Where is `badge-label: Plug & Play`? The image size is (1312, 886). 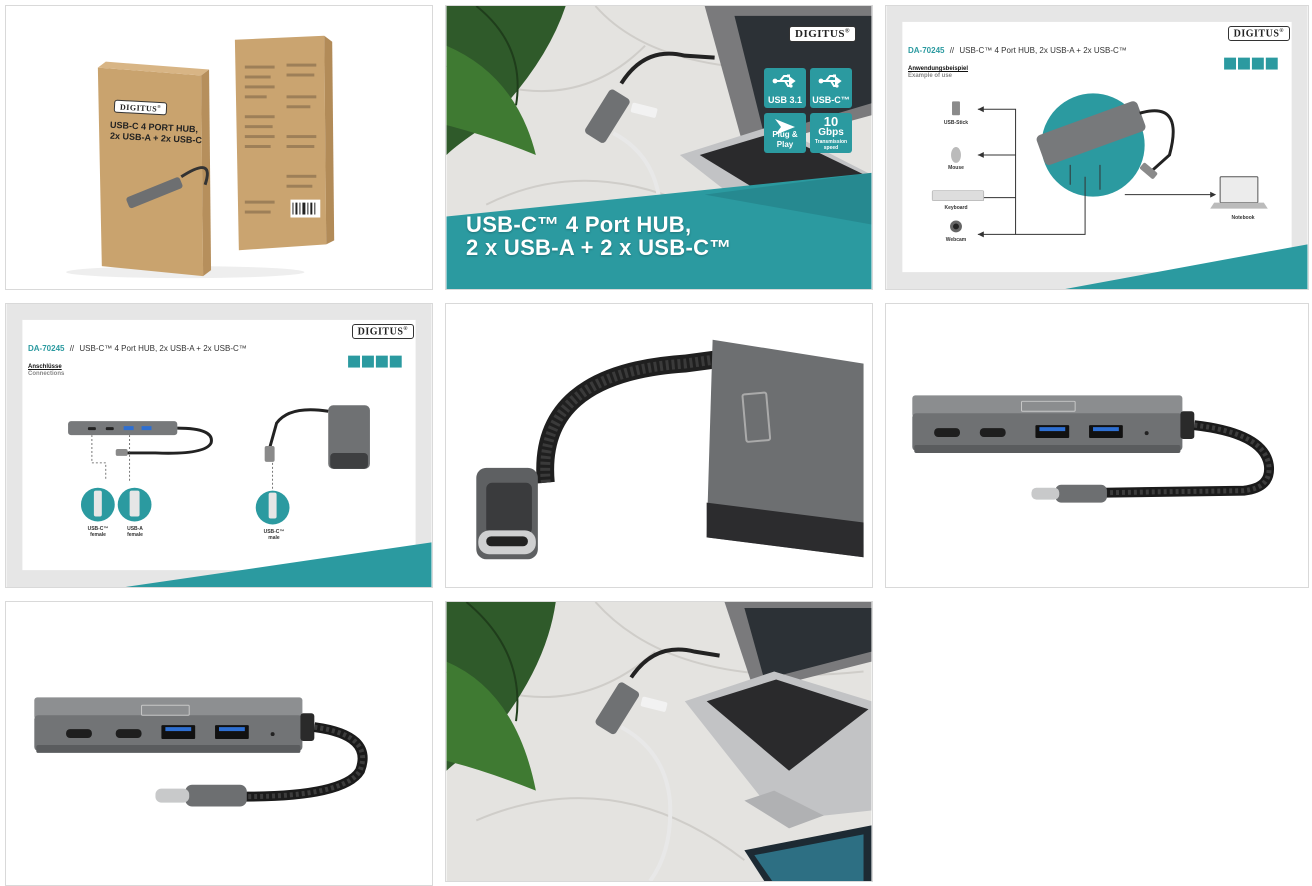 badge-label: Plug & Play is located at coordinates (785, 139).